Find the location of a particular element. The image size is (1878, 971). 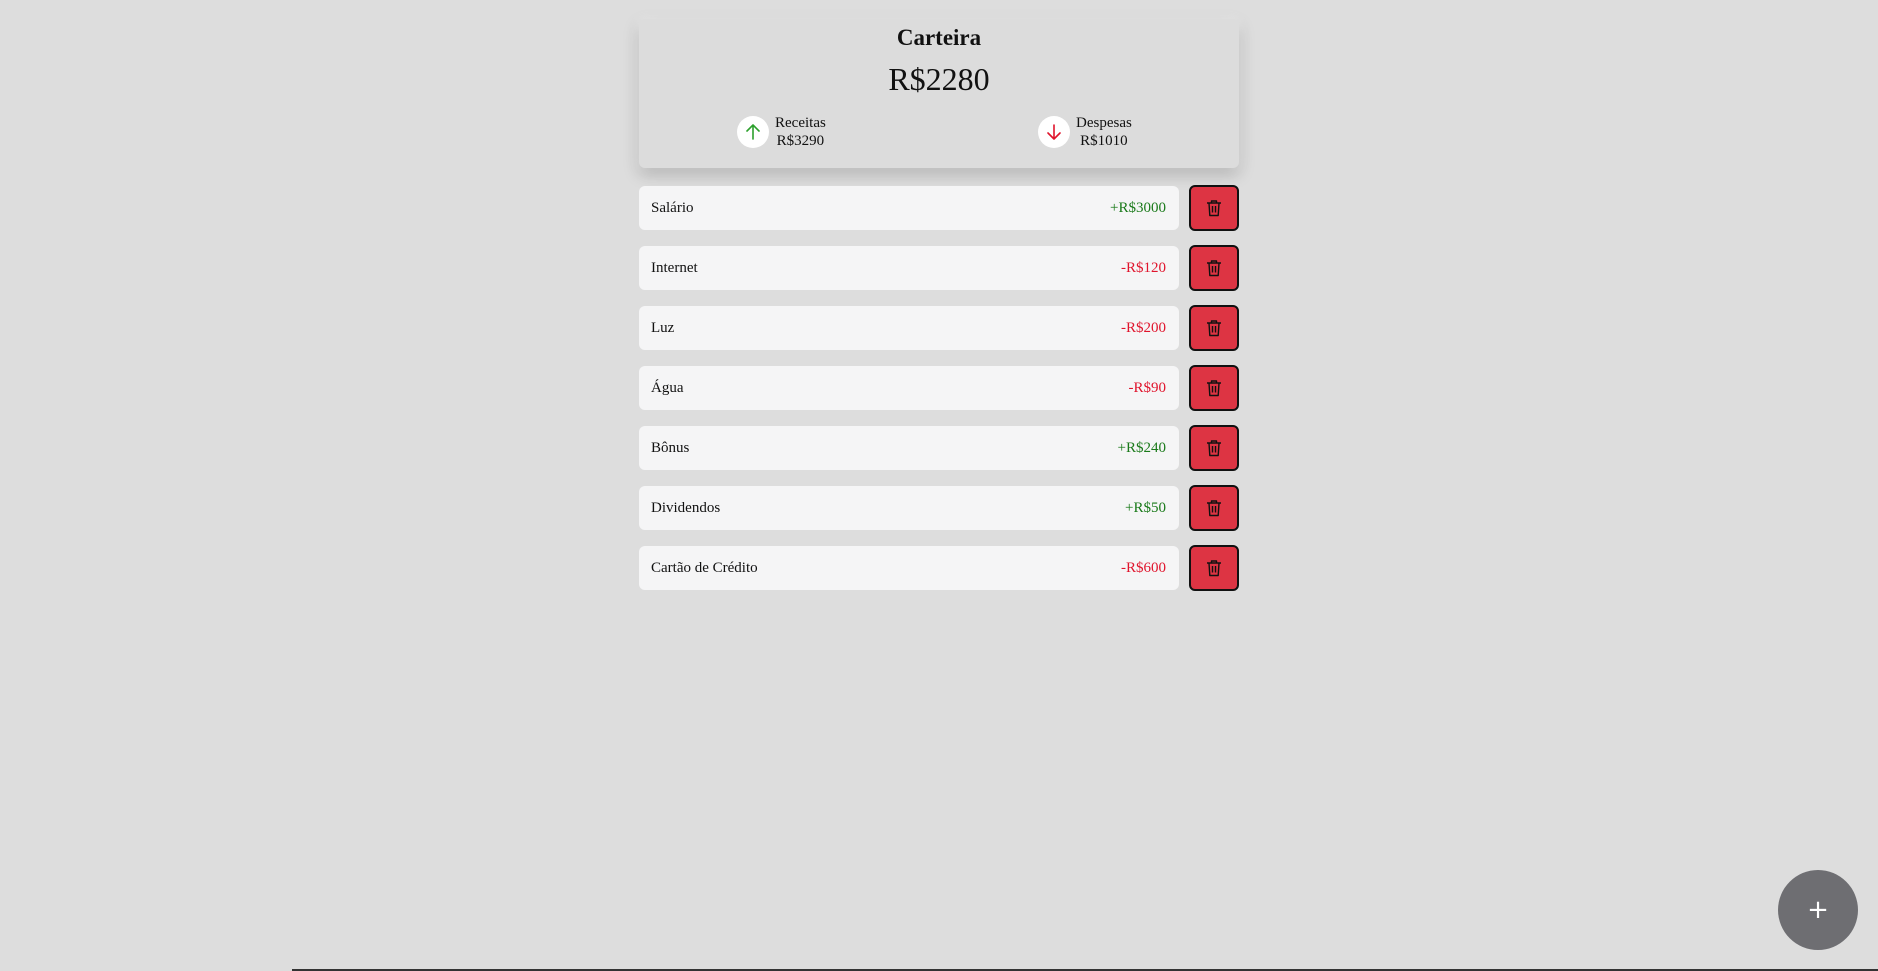

transaction-item: Bônus +R$240 is located at coordinates (909, 448).